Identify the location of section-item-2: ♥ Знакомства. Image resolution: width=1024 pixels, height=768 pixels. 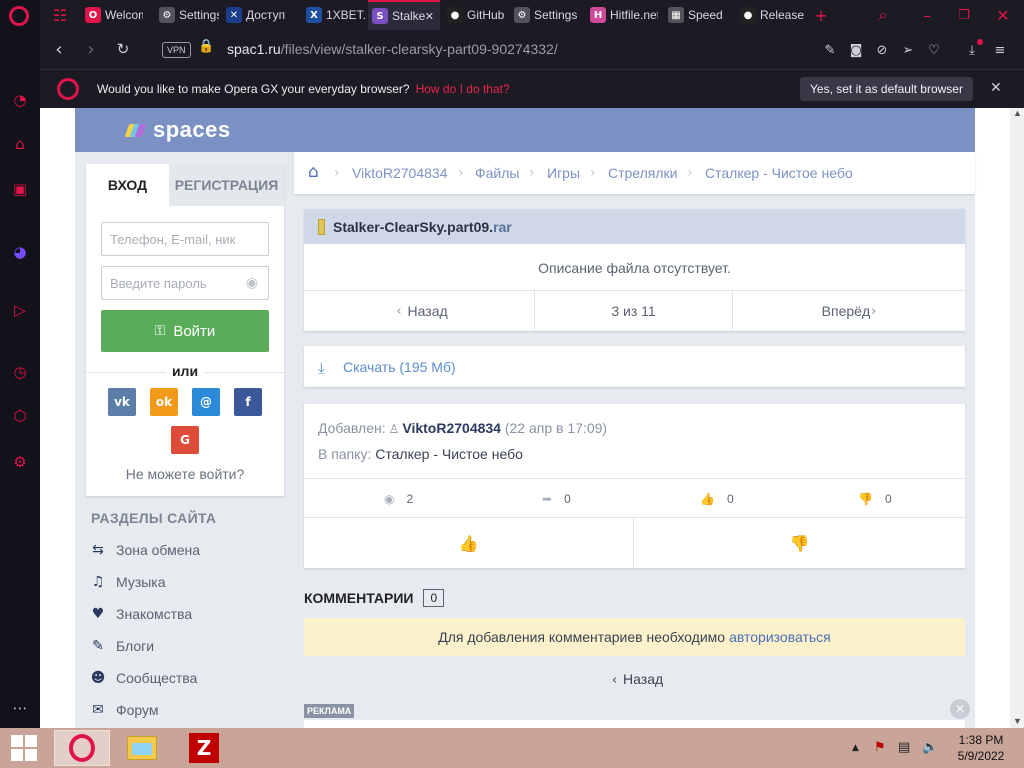
(140, 614).